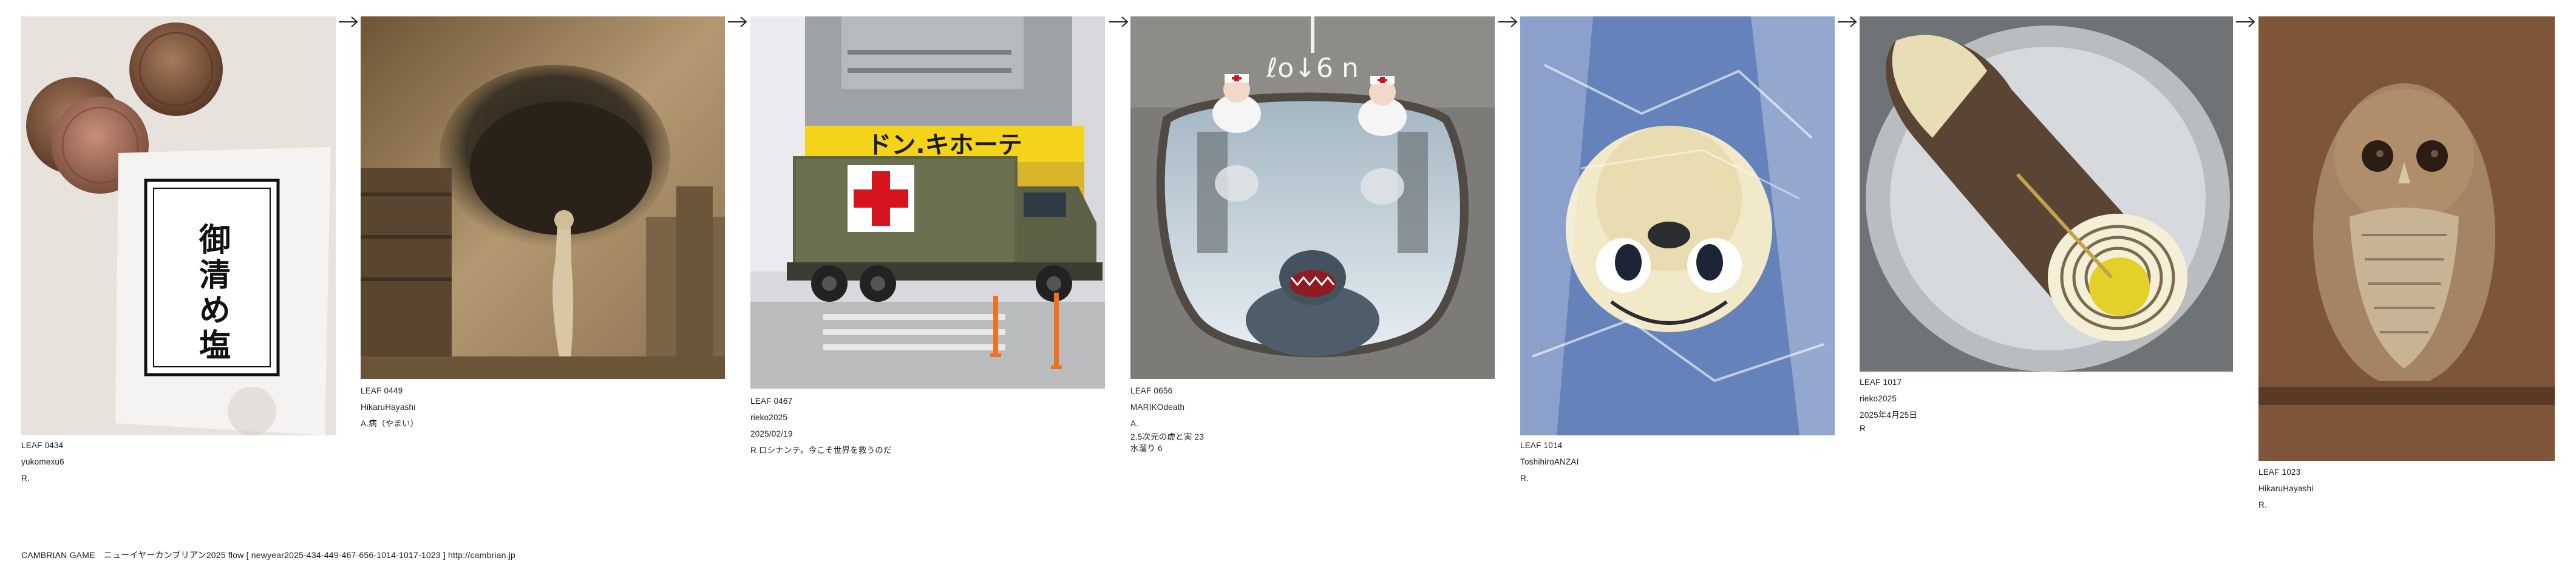 Image resolution: width=2576 pixels, height=572 pixels. Describe the element at coordinates (178, 225) in the screenshot. I see `leaf-0434-photo: 御清め塩` at that location.